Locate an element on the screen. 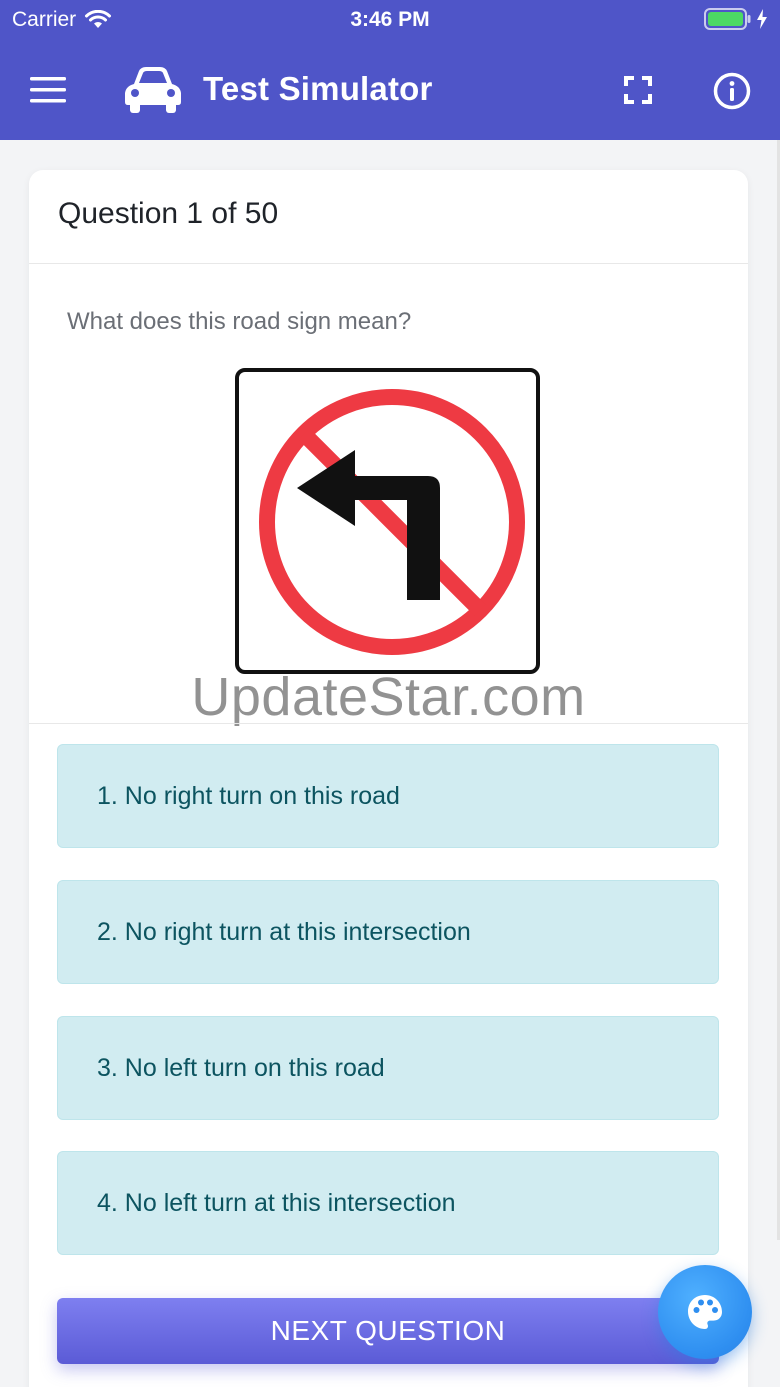 The image size is (780, 1387). fullscreen-icon is located at coordinates (638, 90).